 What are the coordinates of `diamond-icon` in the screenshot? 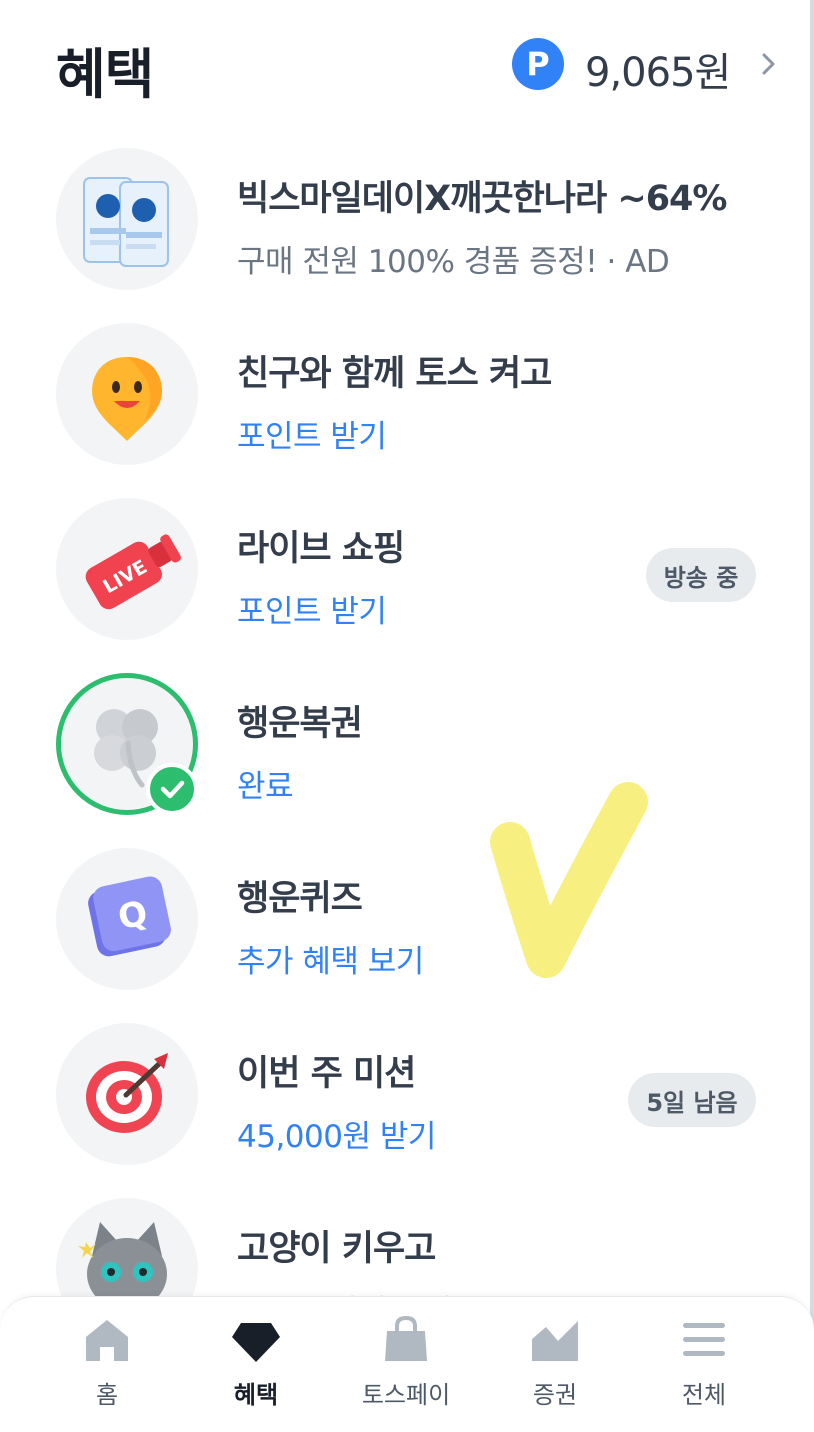 It's located at (256, 1342).